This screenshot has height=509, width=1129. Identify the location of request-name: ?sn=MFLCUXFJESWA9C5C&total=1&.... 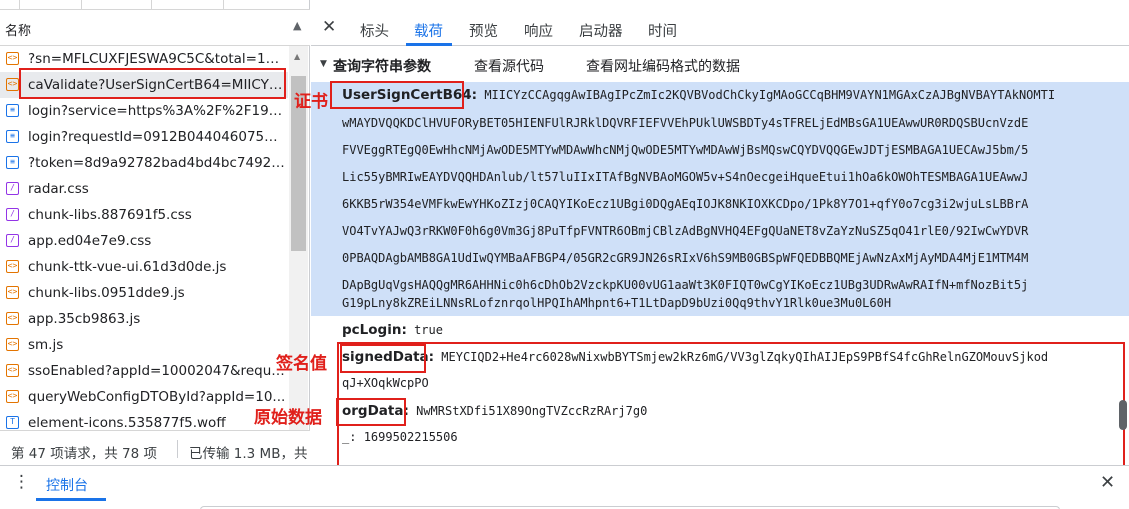
(157, 59).